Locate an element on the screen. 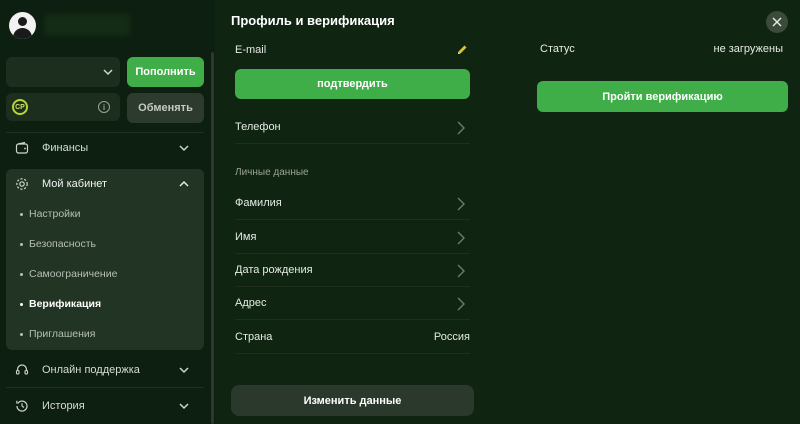 The height and width of the screenshot is (424, 800). history-clock-icon is located at coordinates (22, 406).